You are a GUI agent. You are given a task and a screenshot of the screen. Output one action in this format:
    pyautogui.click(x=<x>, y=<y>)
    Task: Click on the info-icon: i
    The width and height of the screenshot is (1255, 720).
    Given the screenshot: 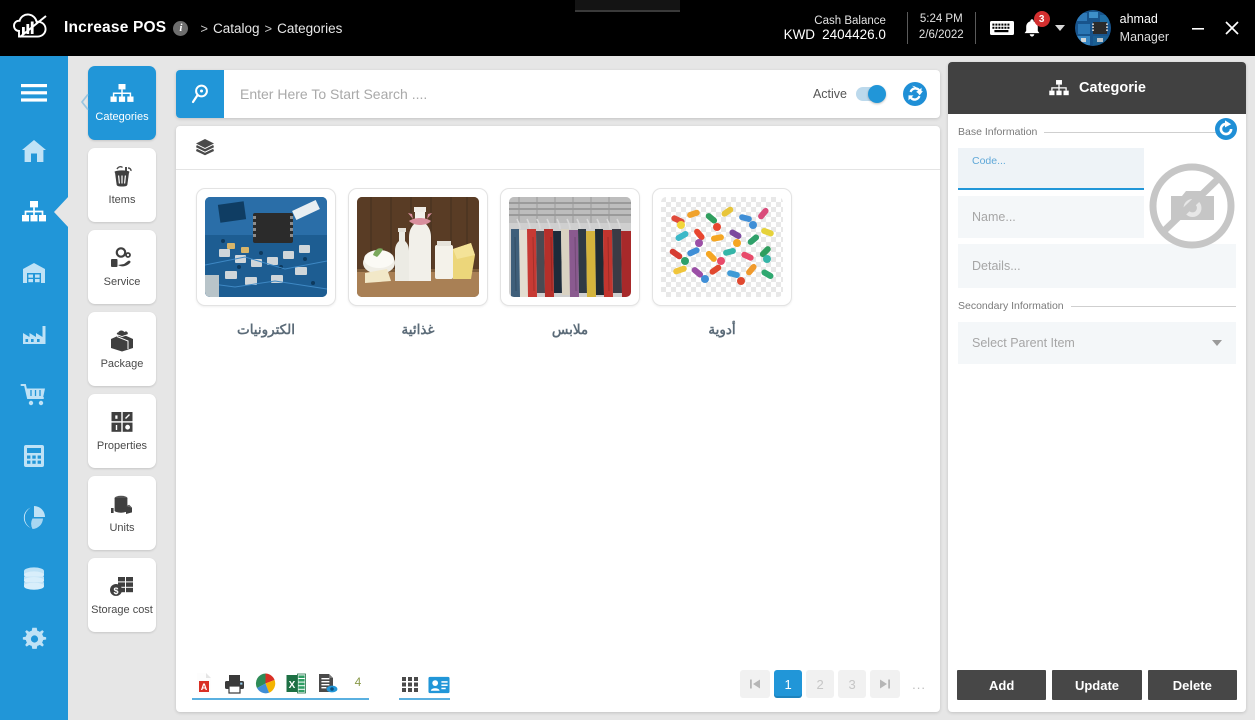 What is the action you would take?
    pyautogui.click(x=181, y=28)
    